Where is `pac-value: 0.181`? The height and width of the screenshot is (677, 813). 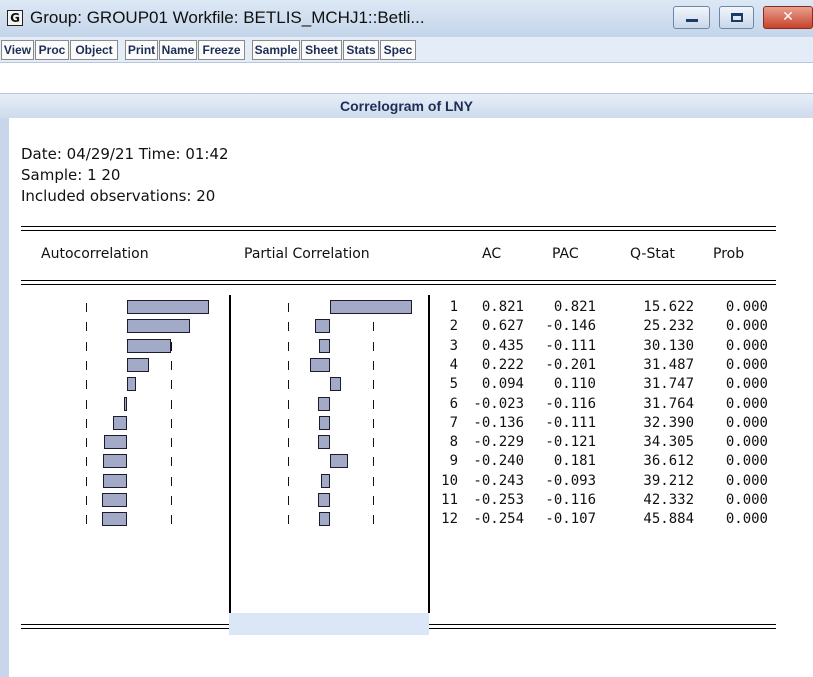 pac-value: 0.181 is located at coordinates (574, 461).